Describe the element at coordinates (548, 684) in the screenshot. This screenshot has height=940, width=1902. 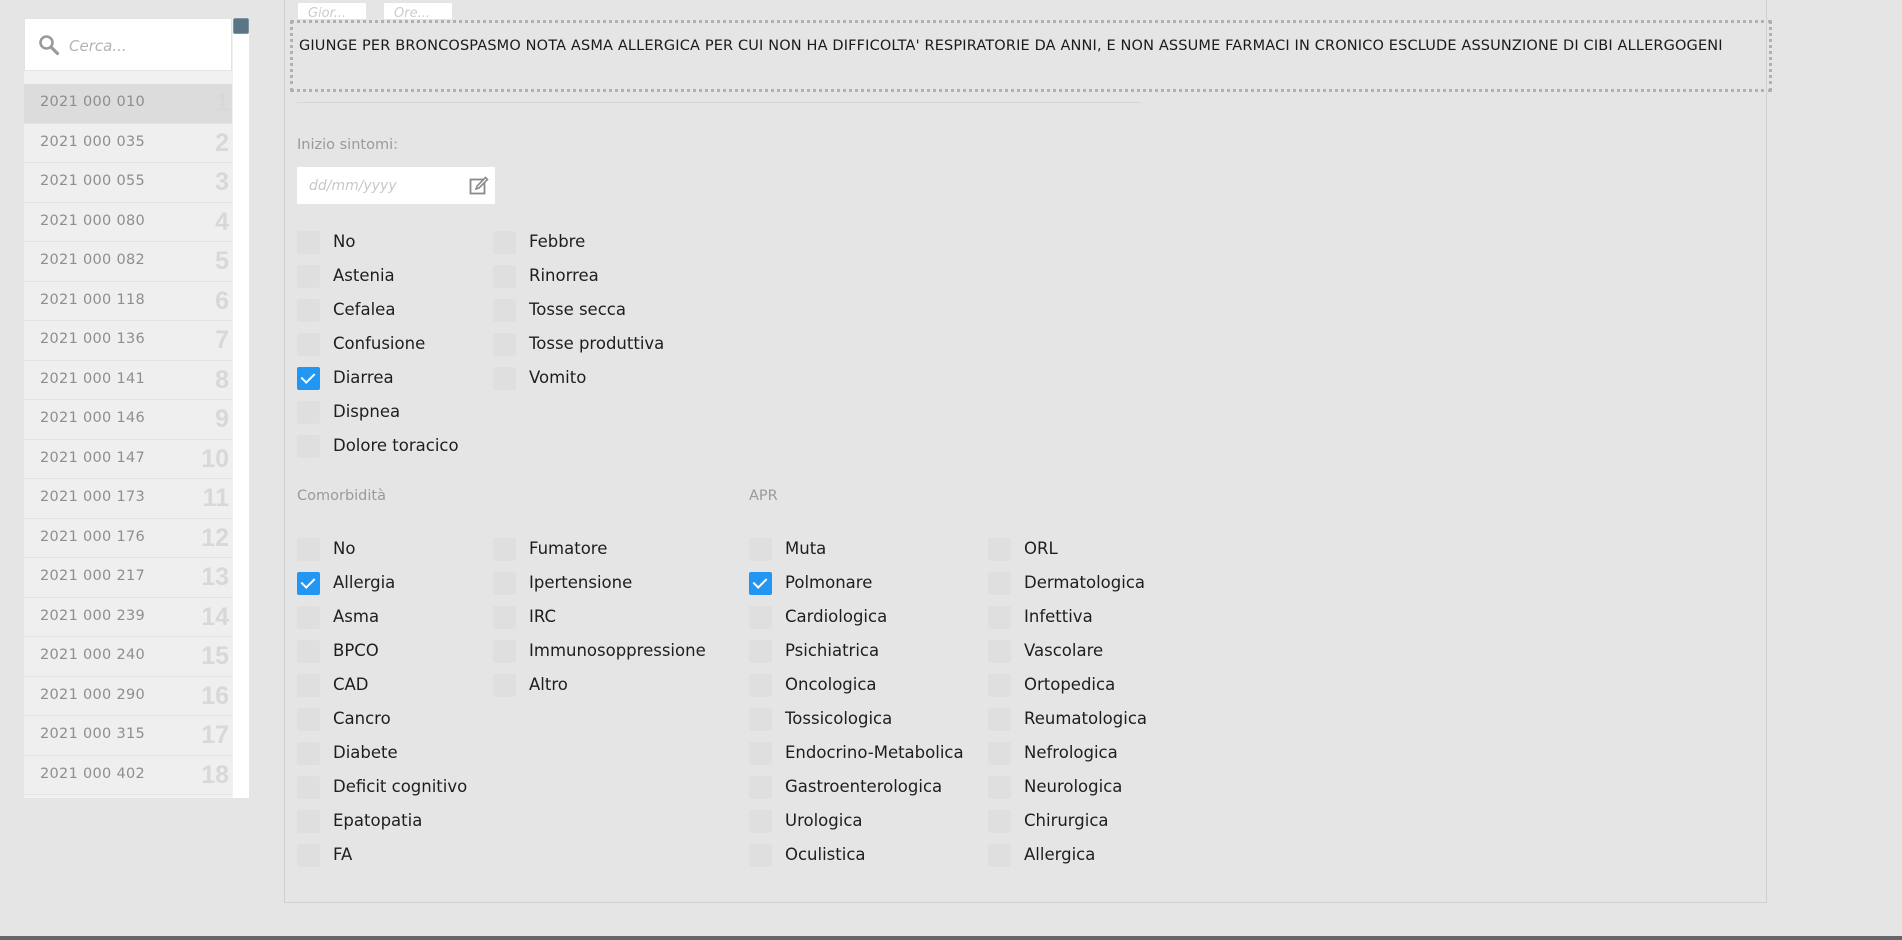
I see `checkbox-label: Altro` at that location.